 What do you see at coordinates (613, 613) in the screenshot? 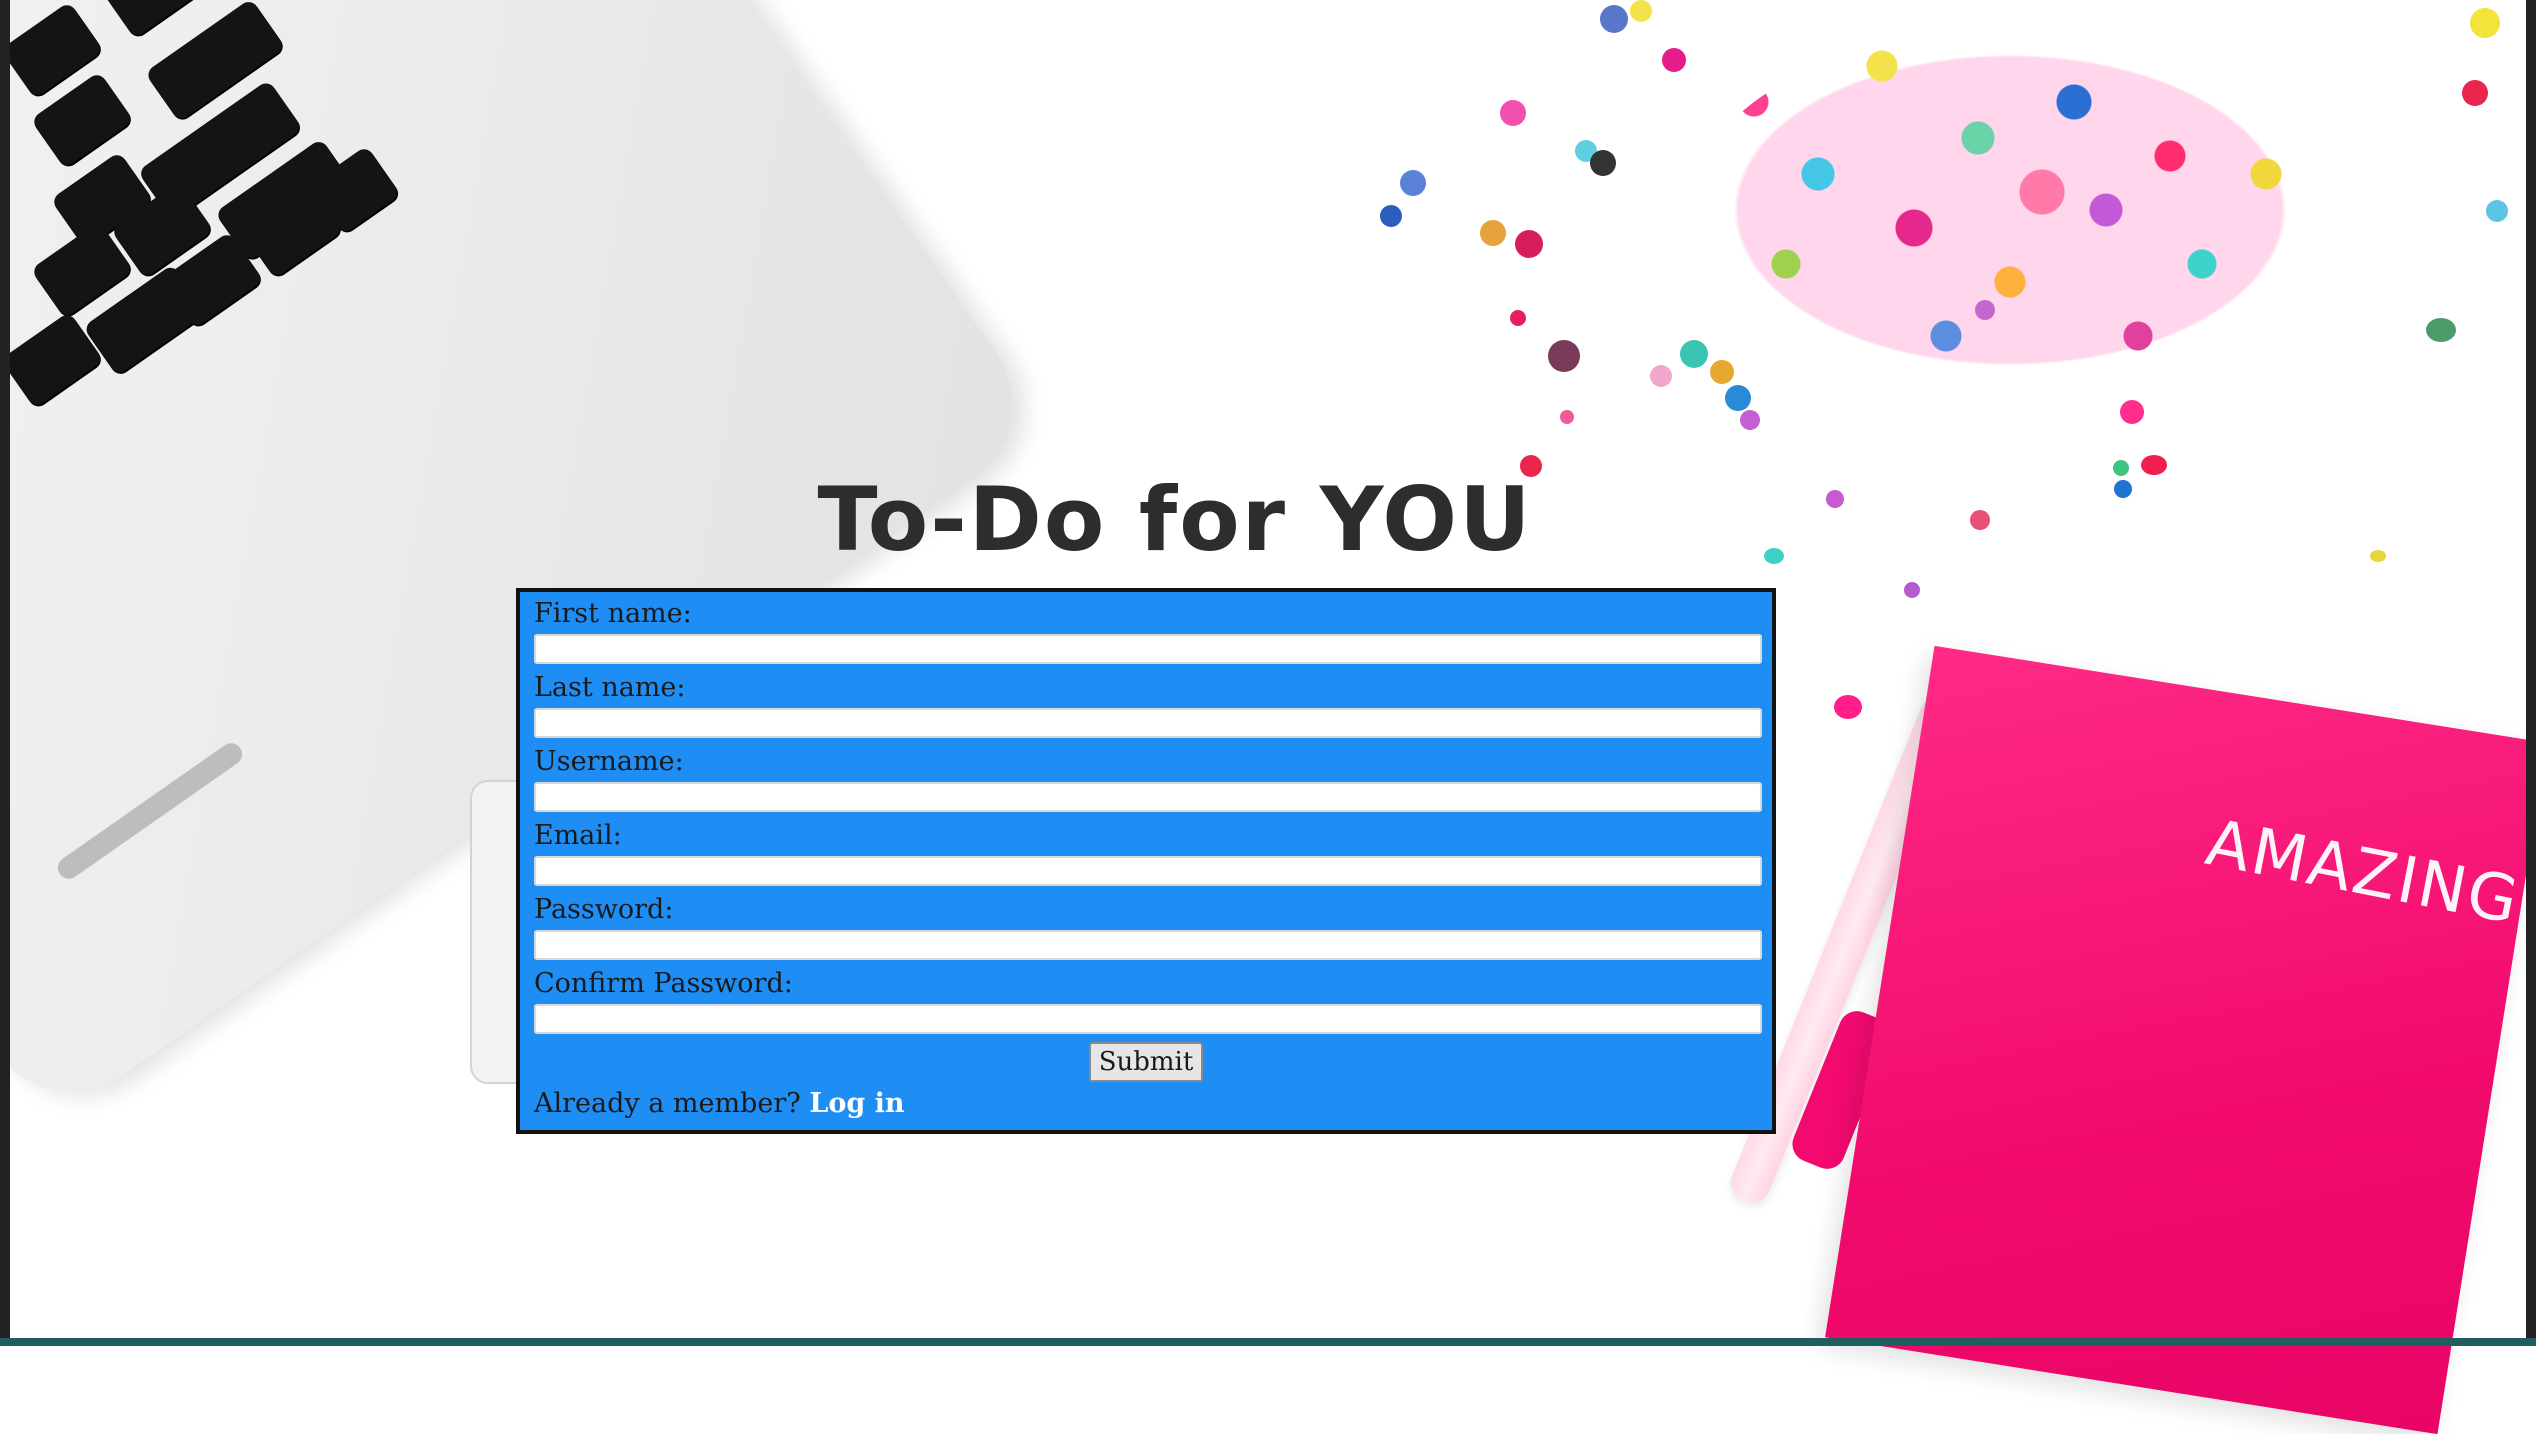
I see `first-name-label: First name:` at bounding box center [613, 613].